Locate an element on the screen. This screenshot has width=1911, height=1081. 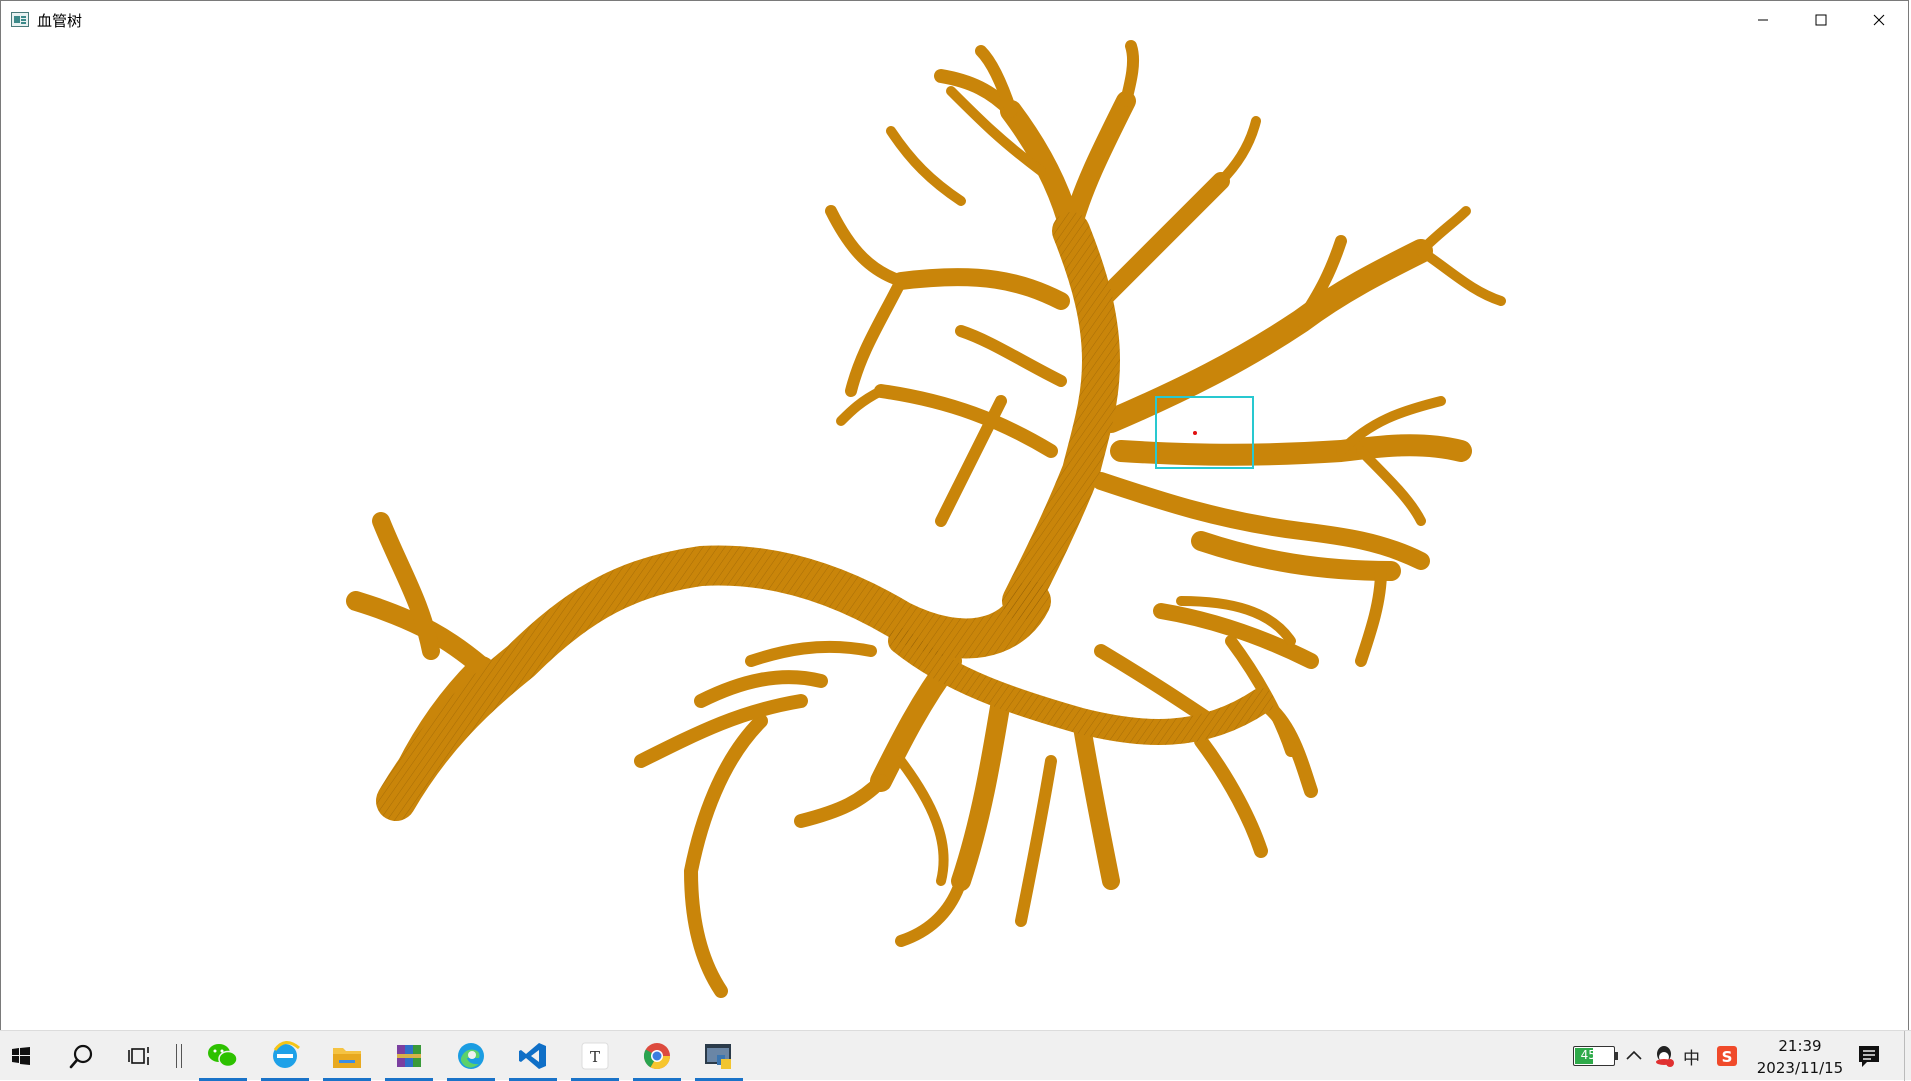
notification-icon is located at coordinates (1869, 1056).